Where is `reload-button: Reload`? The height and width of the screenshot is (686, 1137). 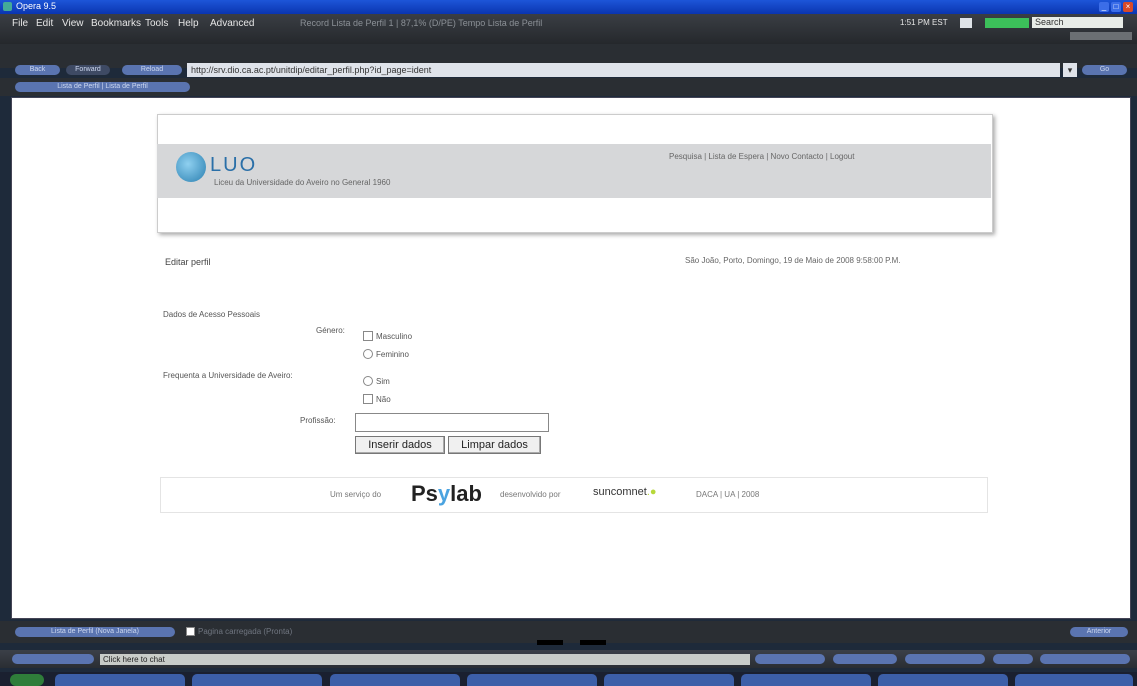 reload-button: Reload is located at coordinates (152, 70).